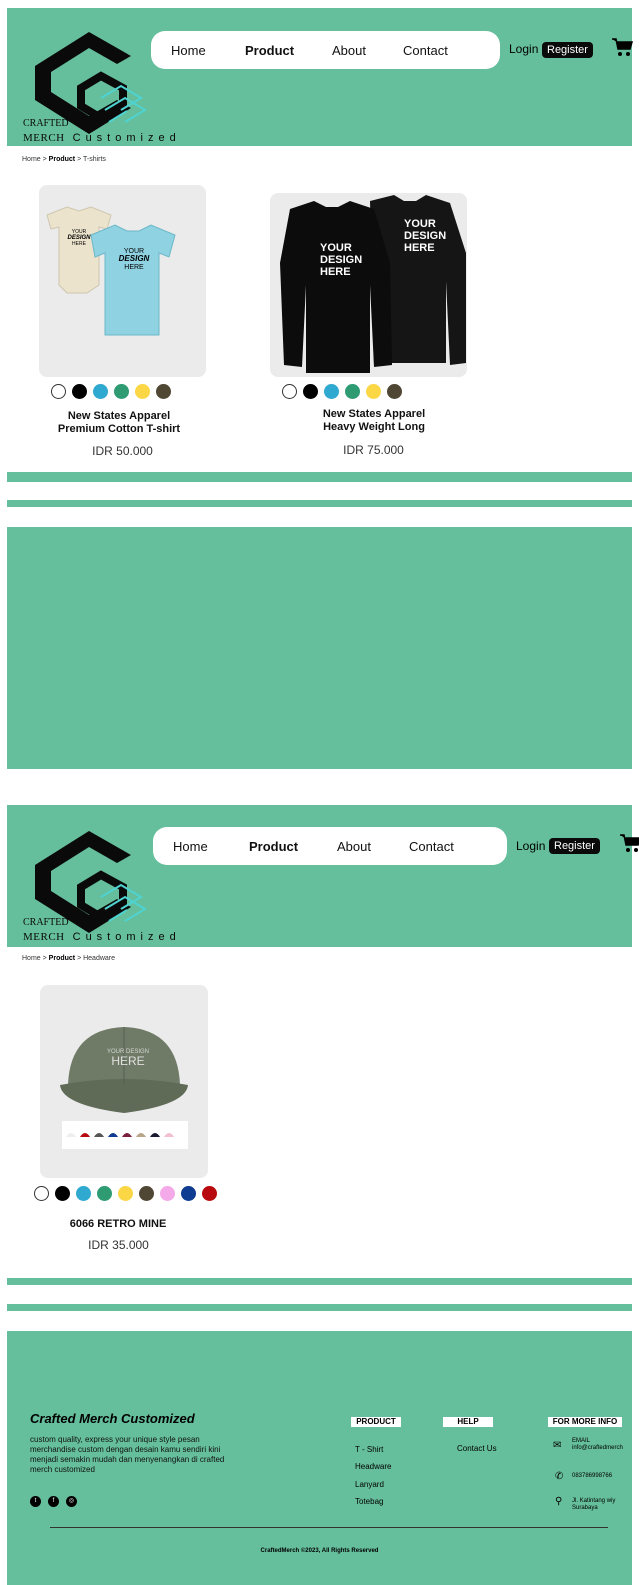 The height and width of the screenshot is (1585, 639). I want to click on tshirt-text-3: HERE, so click(134, 267).